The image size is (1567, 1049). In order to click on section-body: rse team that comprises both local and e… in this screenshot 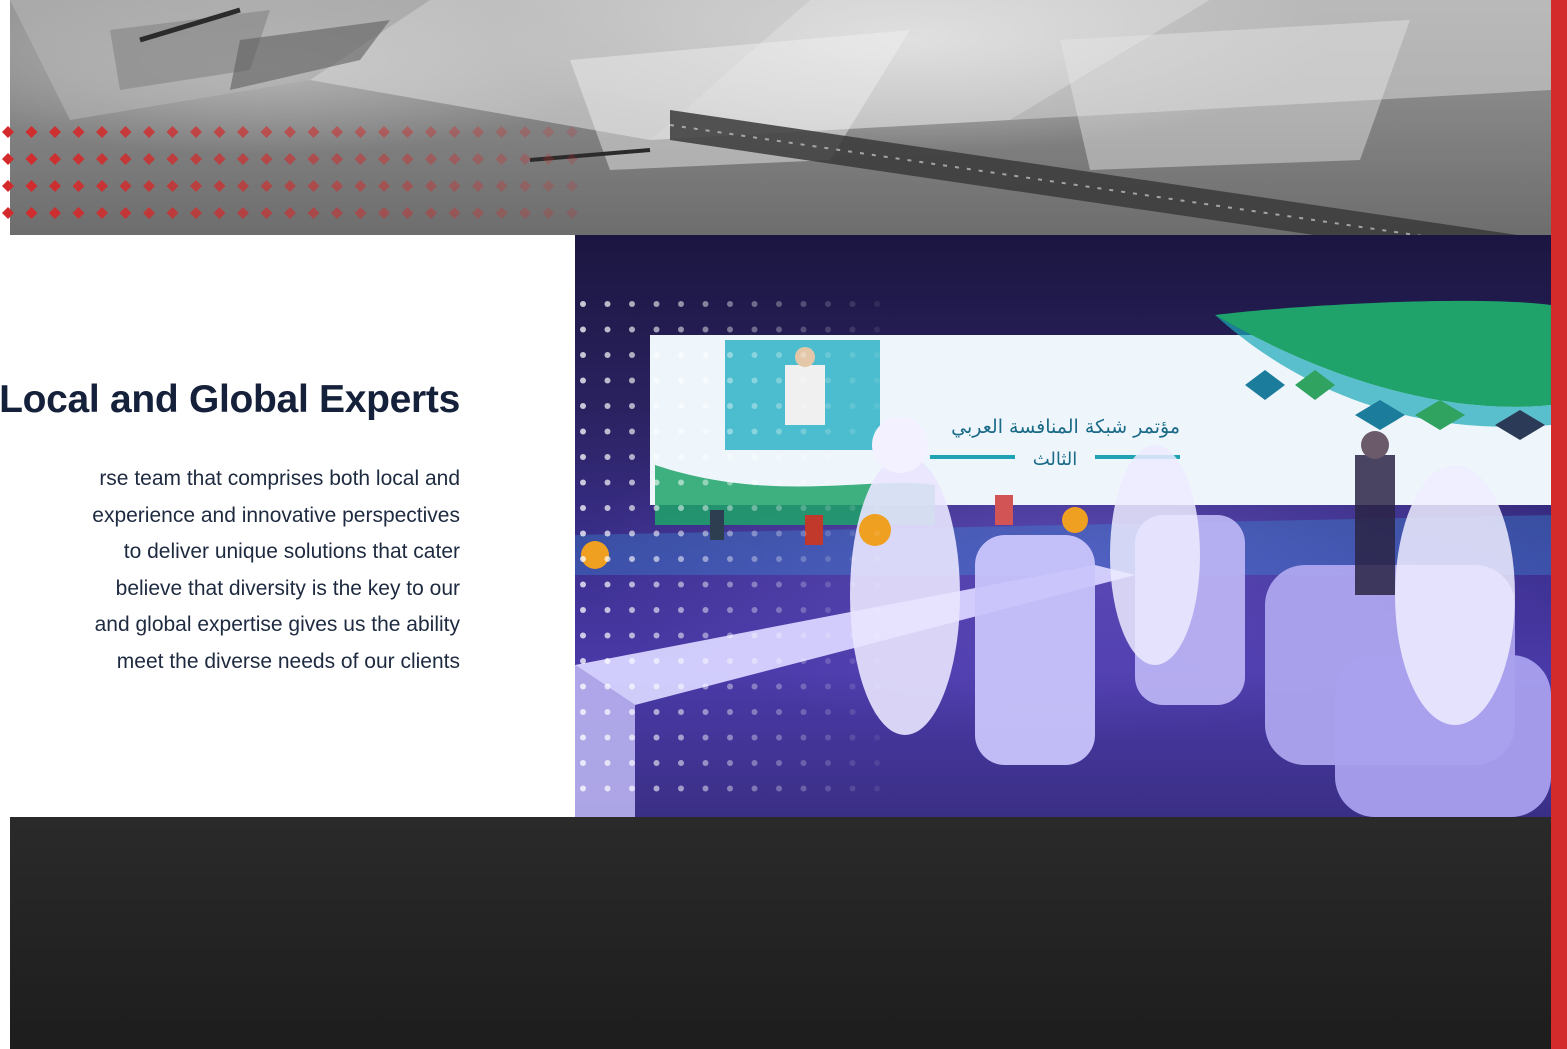, I will do `click(230, 570)`.